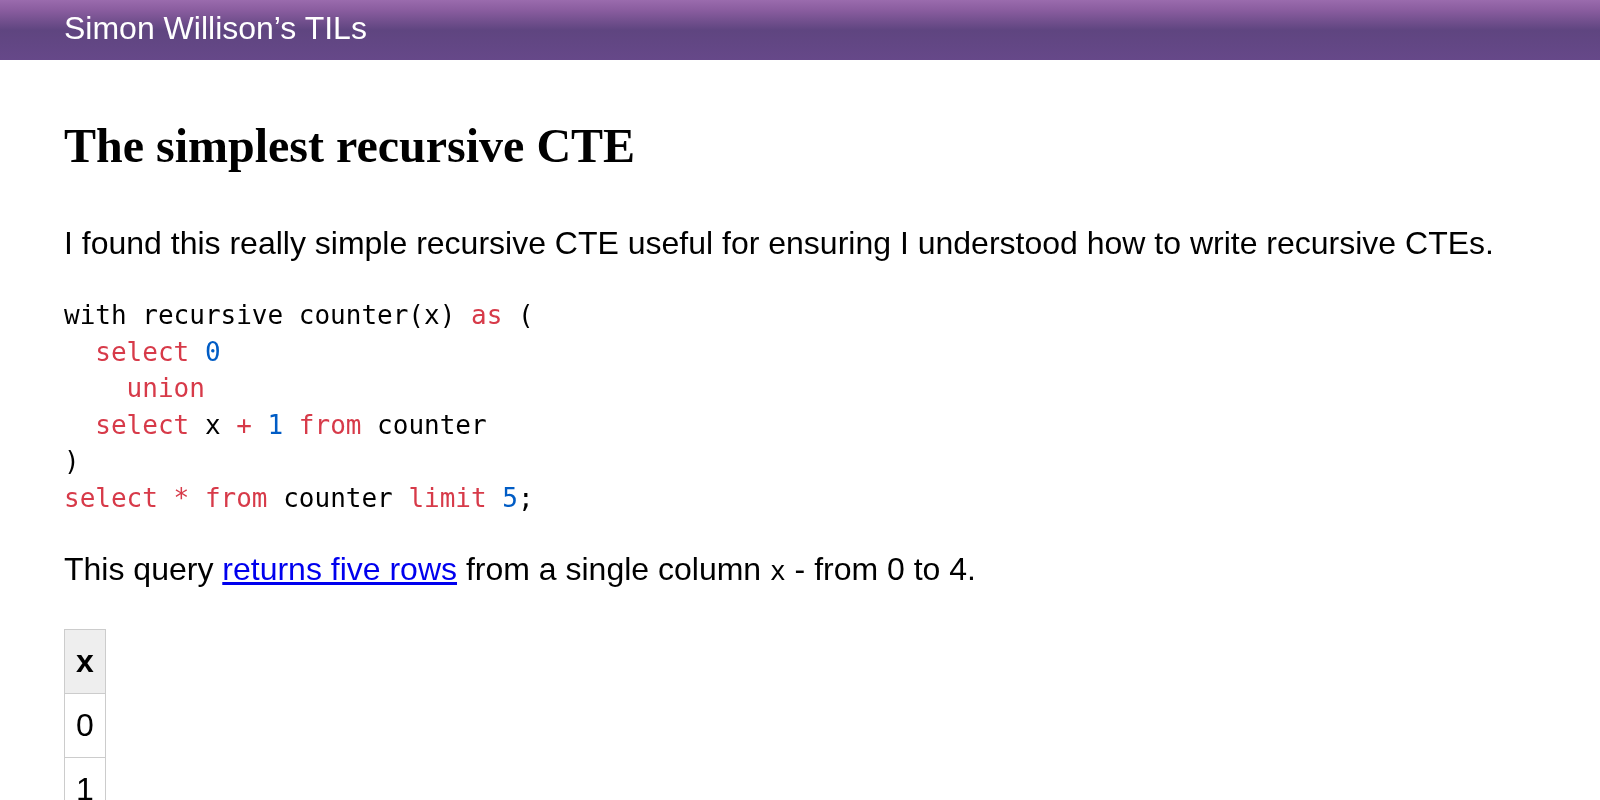 This screenshot has height=800, width=1600. What do you see at coordinates (157, 352) in the screenshot?
I see `code-line: select 0` at bounding box center [157, 352].